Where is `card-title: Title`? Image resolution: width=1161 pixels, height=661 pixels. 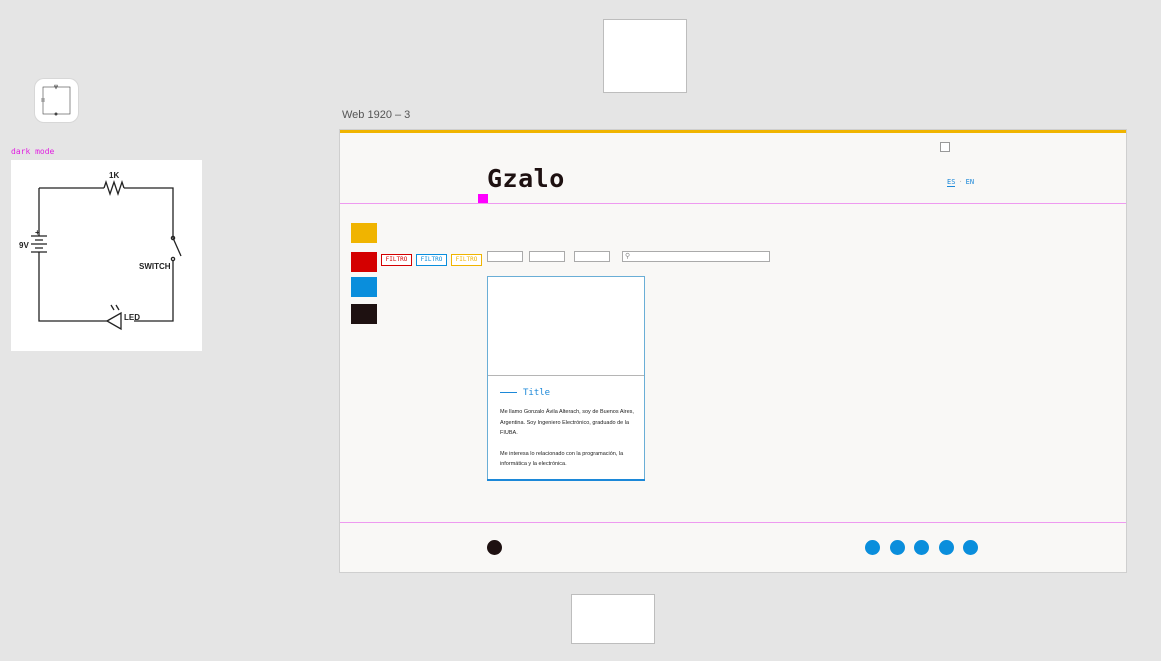 card-title: Title is located at coordinates (537, 393).